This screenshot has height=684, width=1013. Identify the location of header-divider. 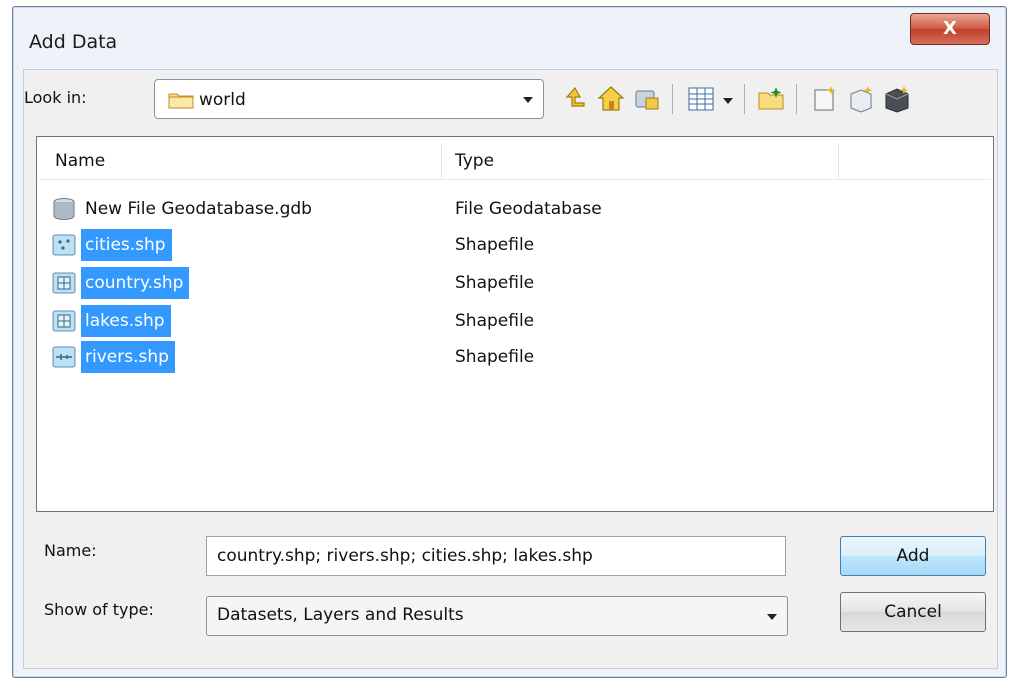
(515, 179).